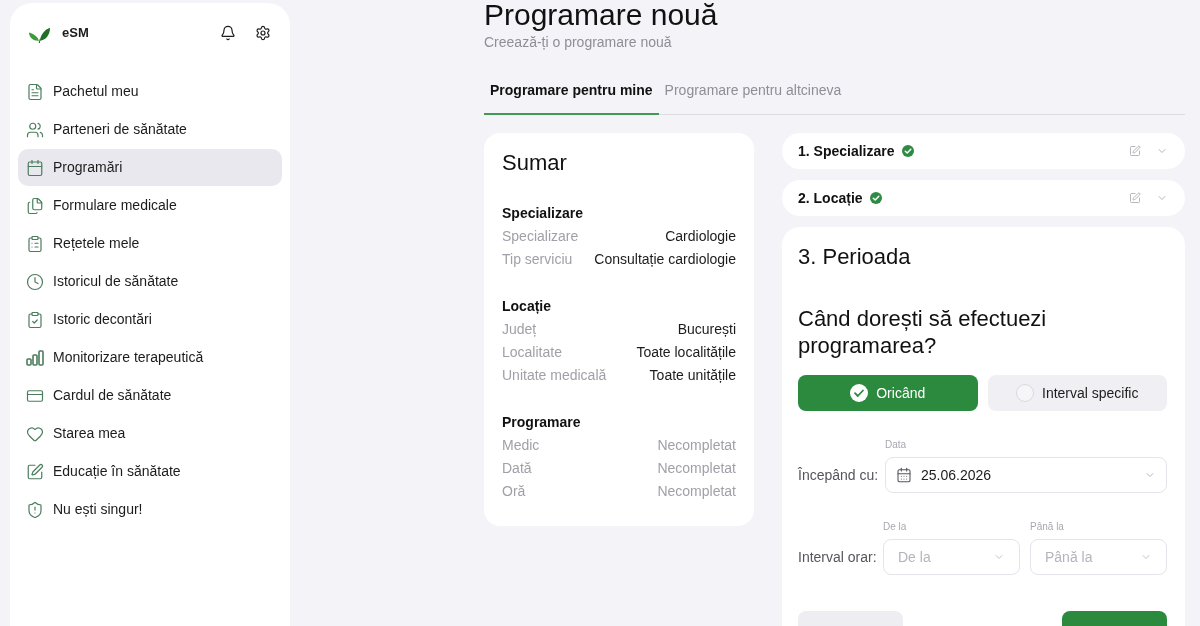 This screenshot has height=626, width=1200. What do you see at coordinates (1114, 618) in the screenshot?
I see `primary-button` at bounding box center [1114, 618].